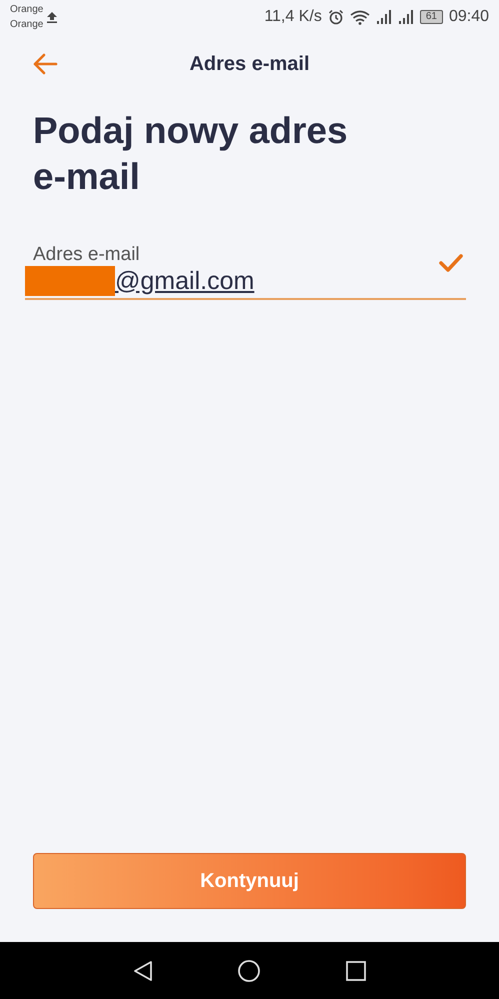 This screenshot has width=499, height=999. I want to click on clock: 09:40, so click(468, 17).